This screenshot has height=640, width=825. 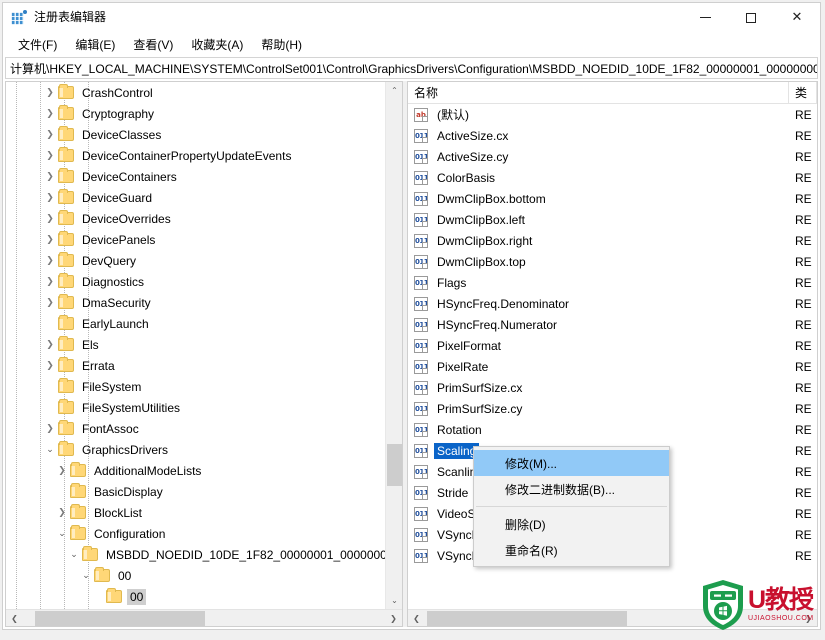 What do you see at coordinates (95, 44) in the screenshot?
I see `menu-edit: 编辑(E)` at bounding box center [95, 44].